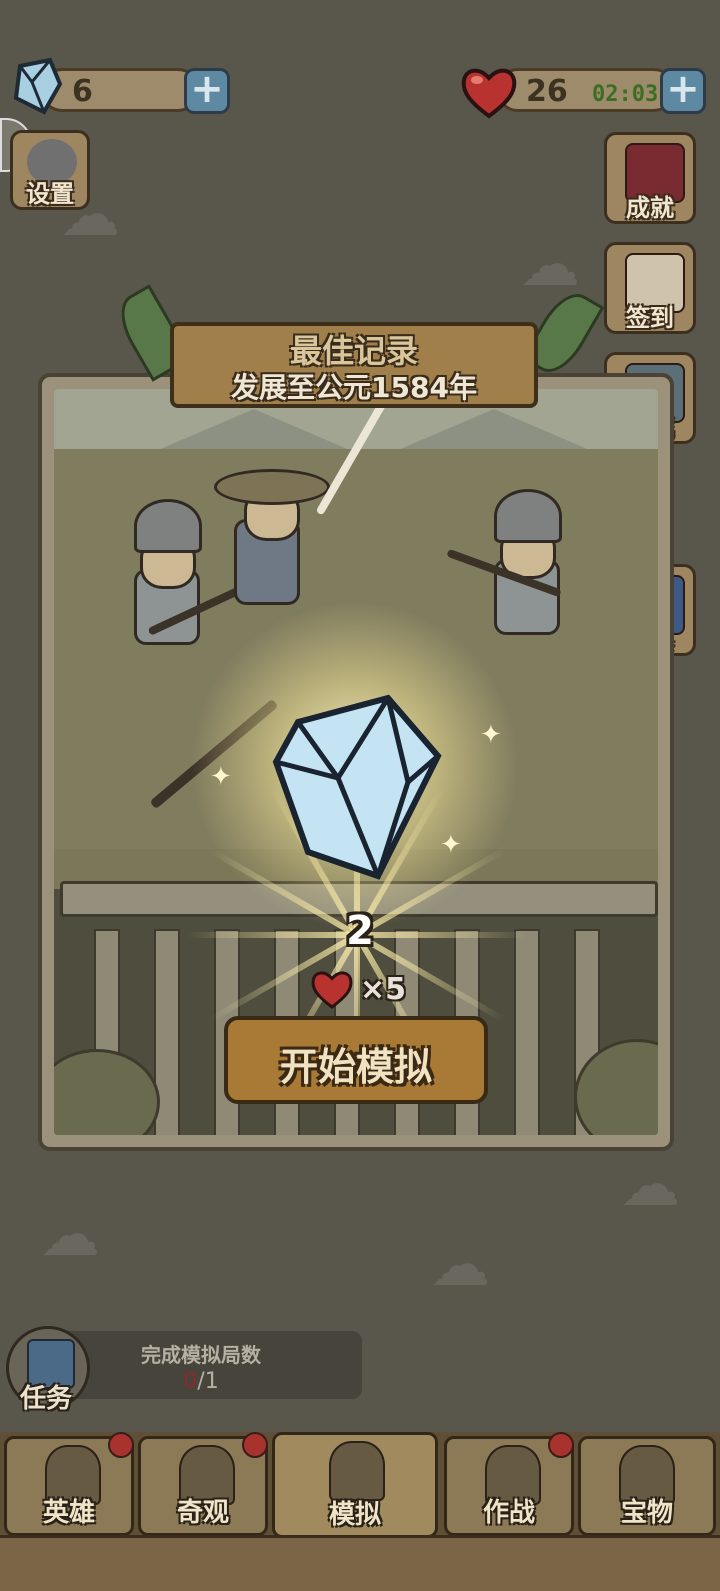 The height and width of the screenshot is (1591, 720). Describe the element at coordinates (650, 318) in the screenshot. I see `checkin-label: 签到` at that location.